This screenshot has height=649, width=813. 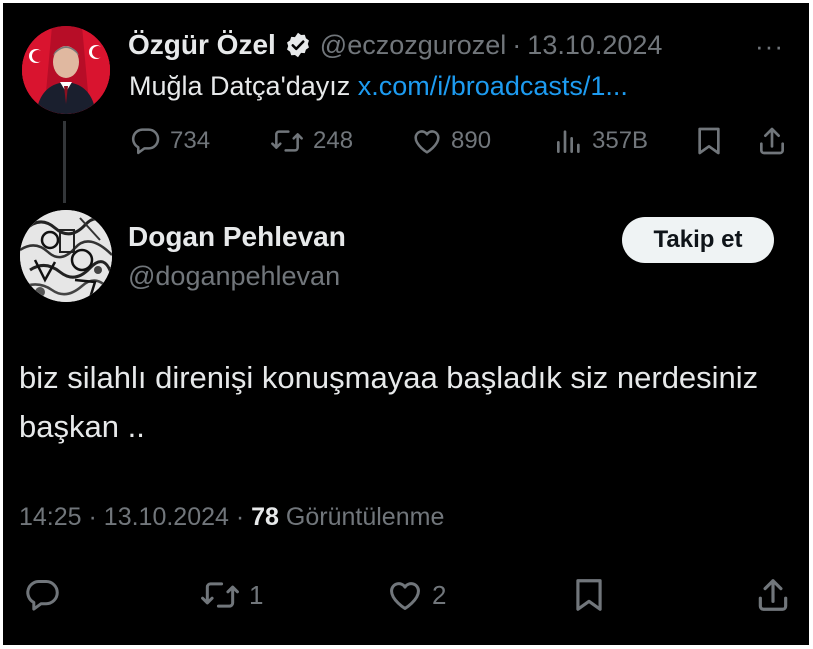 I want to click on follow-button: Takip et, so click(x=698, y=240).